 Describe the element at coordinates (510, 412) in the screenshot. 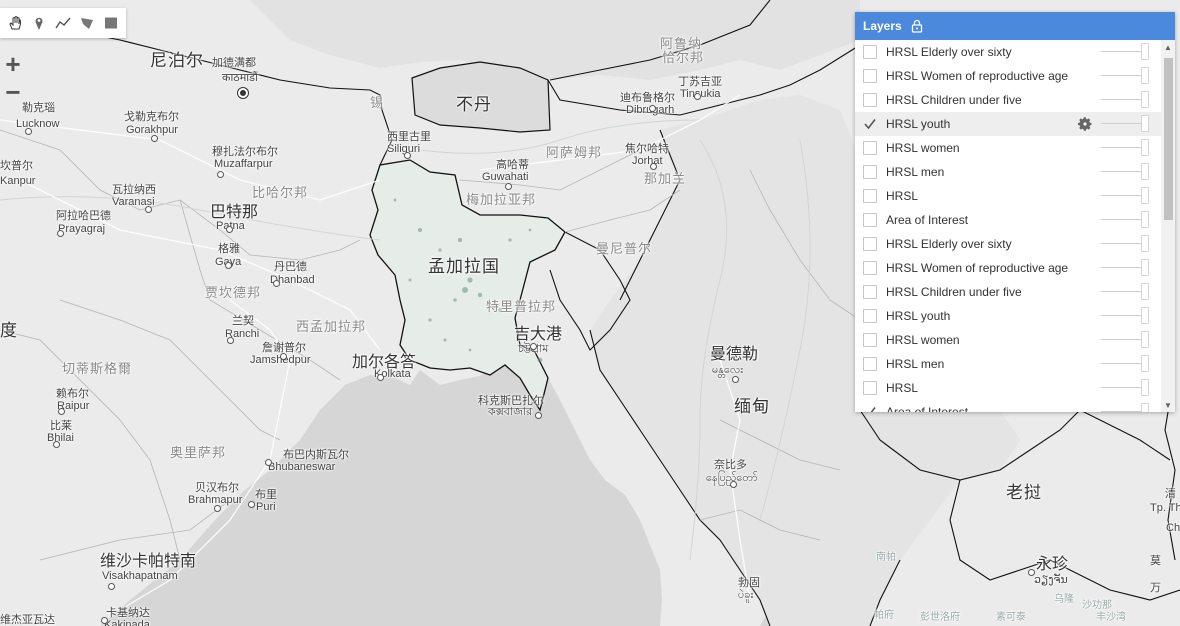

I see `map-label-coxsbazar-local: কক্সবাজার` at that location.